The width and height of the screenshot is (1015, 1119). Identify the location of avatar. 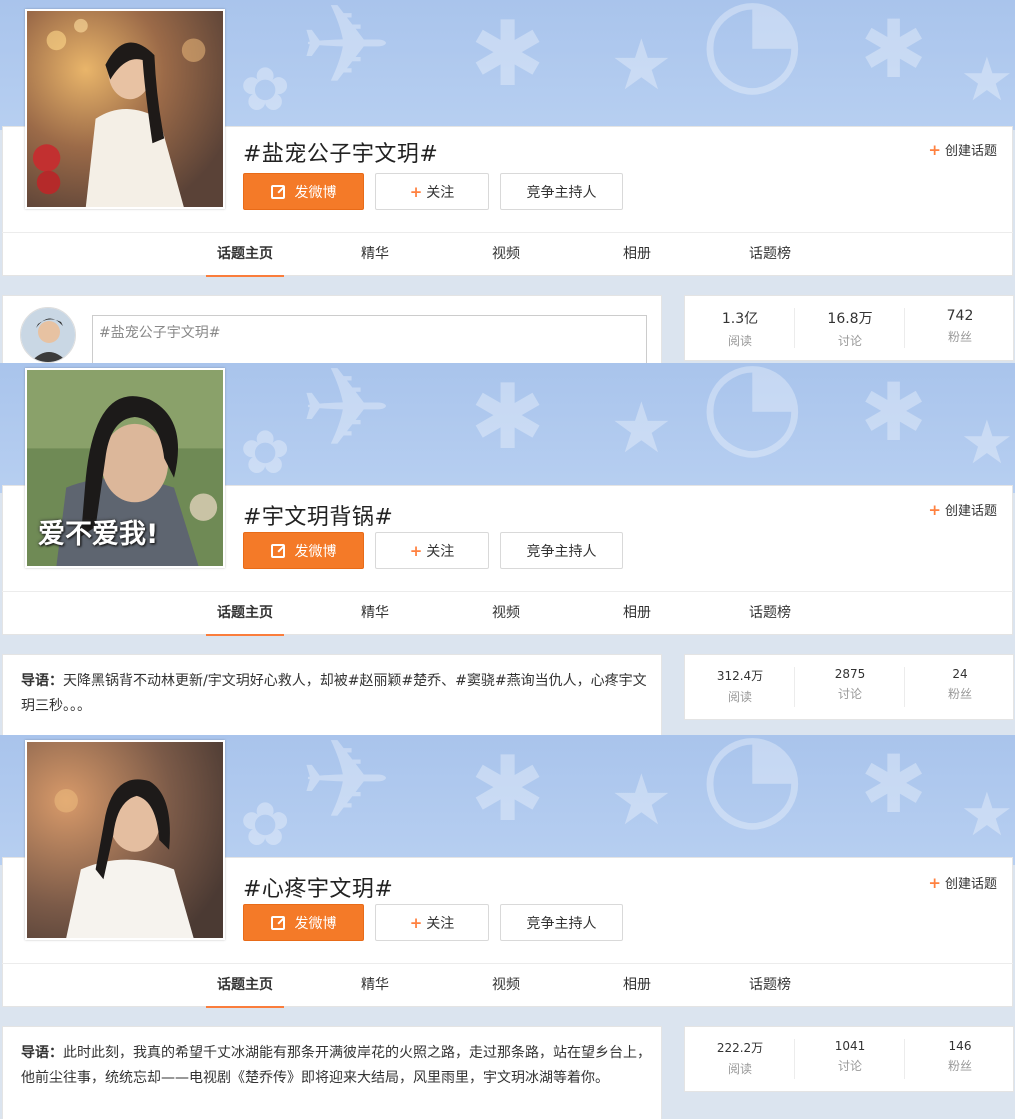
(48, 335).